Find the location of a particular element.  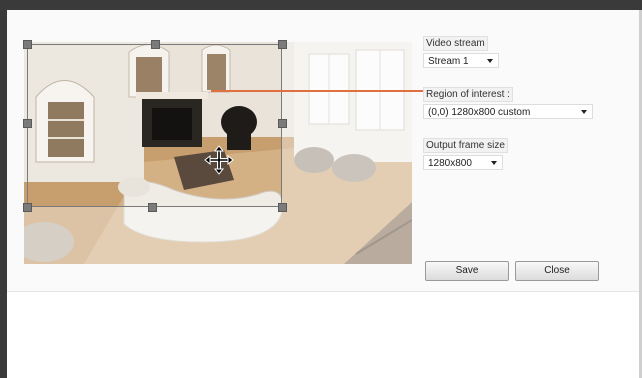

region-of-interest-value: (0,0) 1280x800 custom is located at coordinates (479, 112).